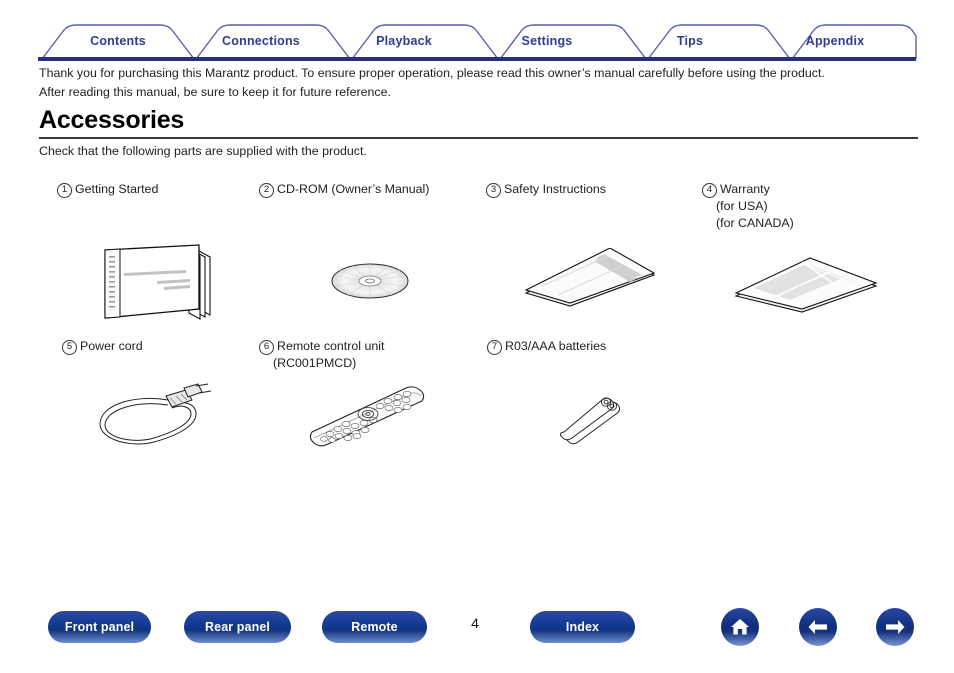 The height and width of the screenshot is (673, 954). I want to click on accessory-label-1: 1 Getting Started, so click(107, 189).